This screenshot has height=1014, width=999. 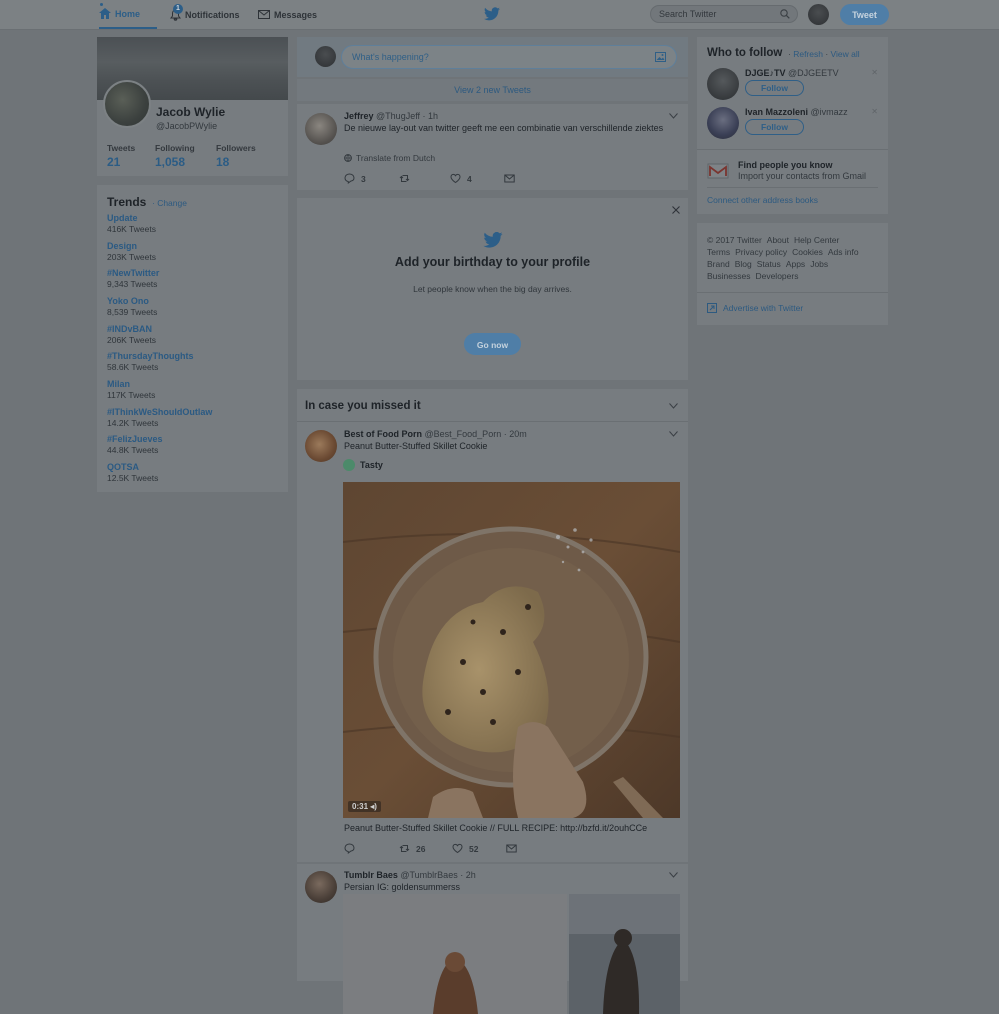 What do you see at coordinates (127, 104) in the screenshot?
I see `profile-avatar` at bounding box center [127, 104].